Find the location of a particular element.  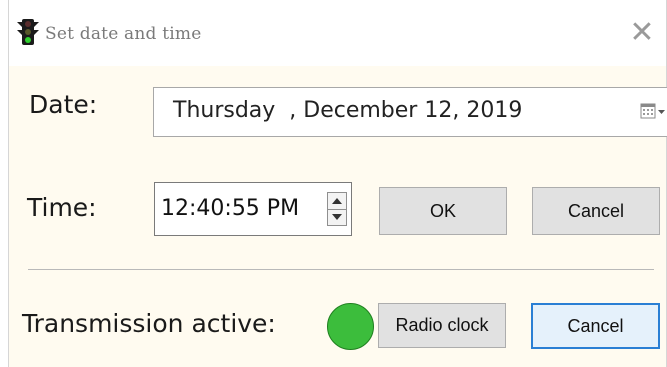

date-label: Date: is located at coordinates (63, 104).